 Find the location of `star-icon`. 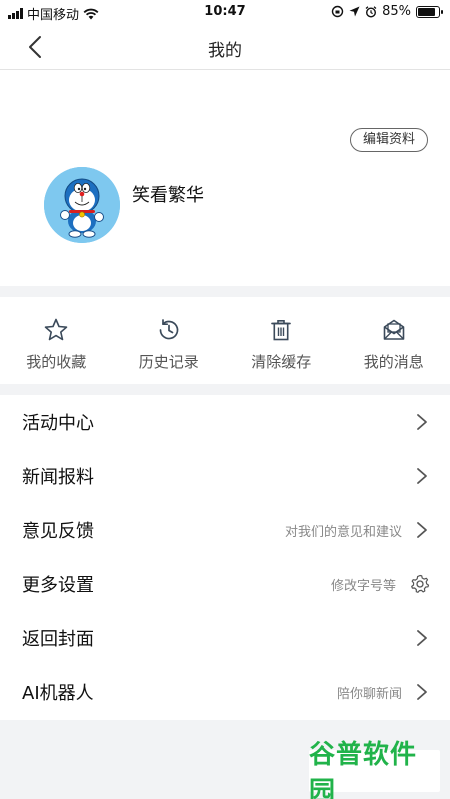

star-icon is located at coordinates (56, 329).